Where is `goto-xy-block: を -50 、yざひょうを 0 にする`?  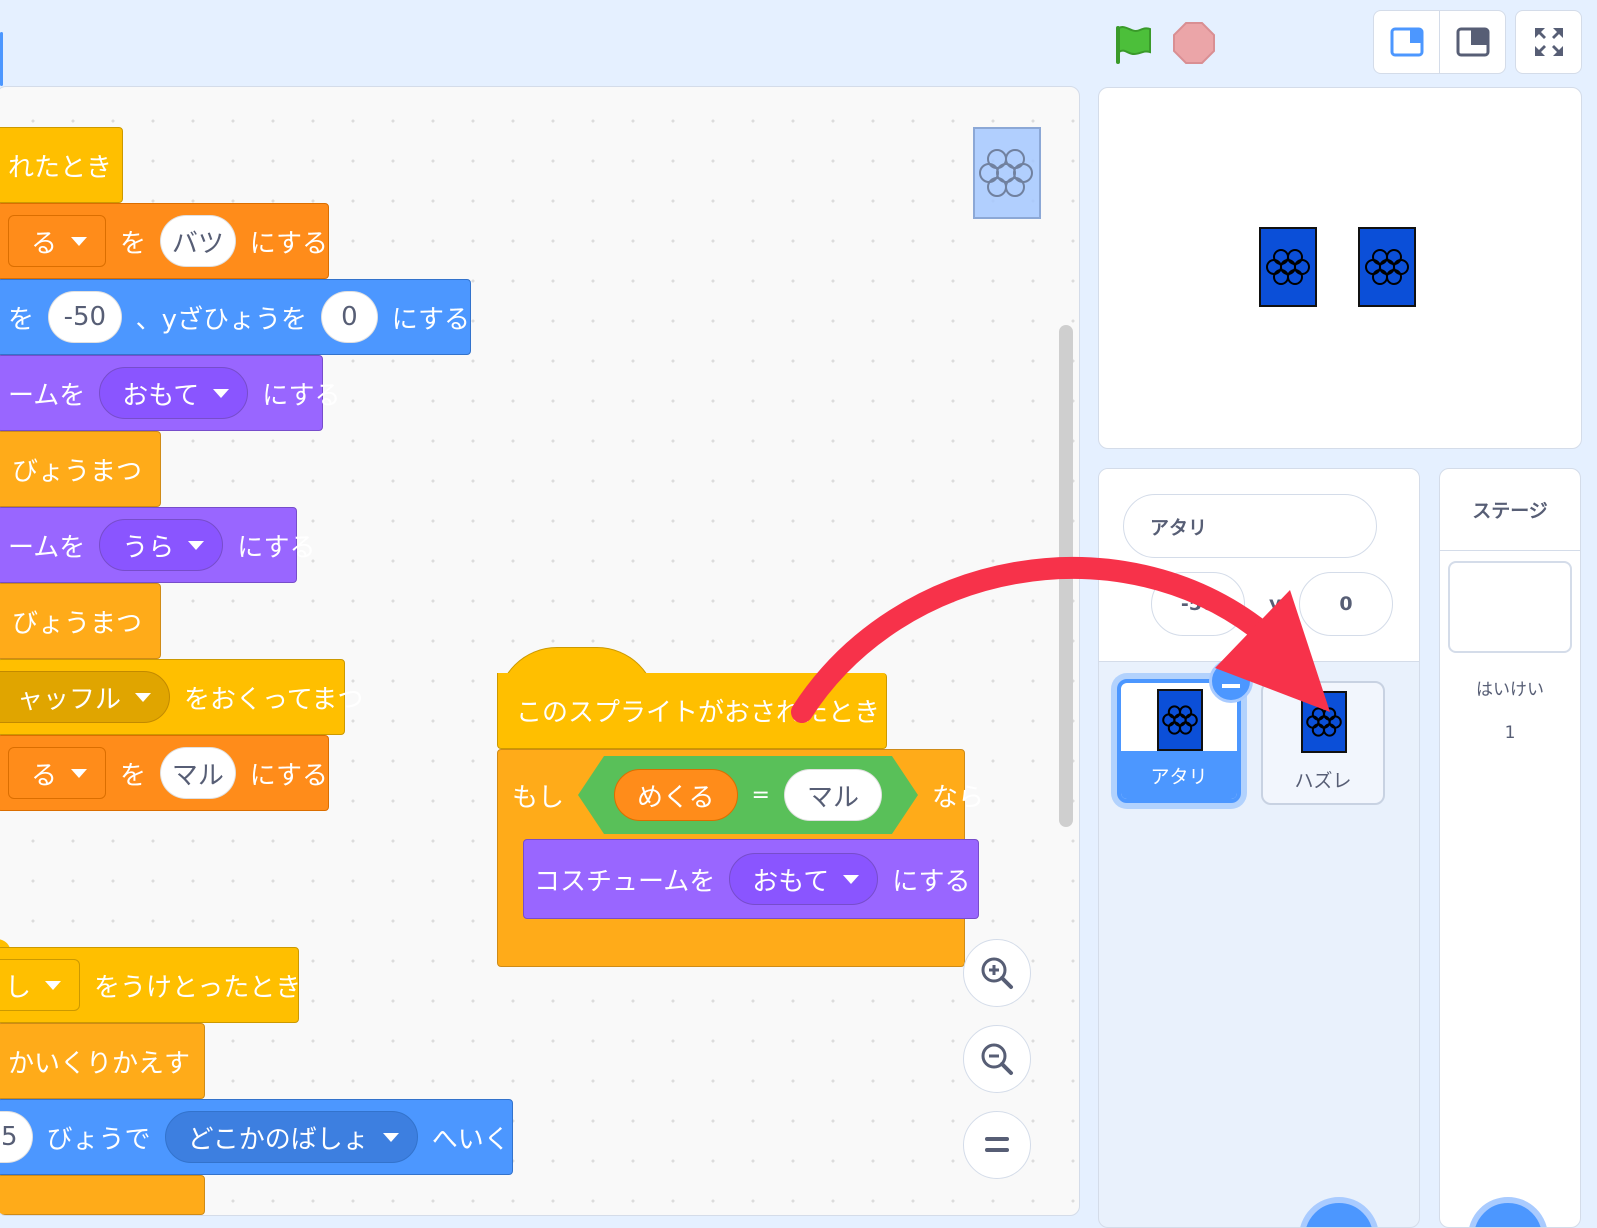
goto-xy-block: を -50 、yざひょうを 0 にする is located at coordinates (235, 317).